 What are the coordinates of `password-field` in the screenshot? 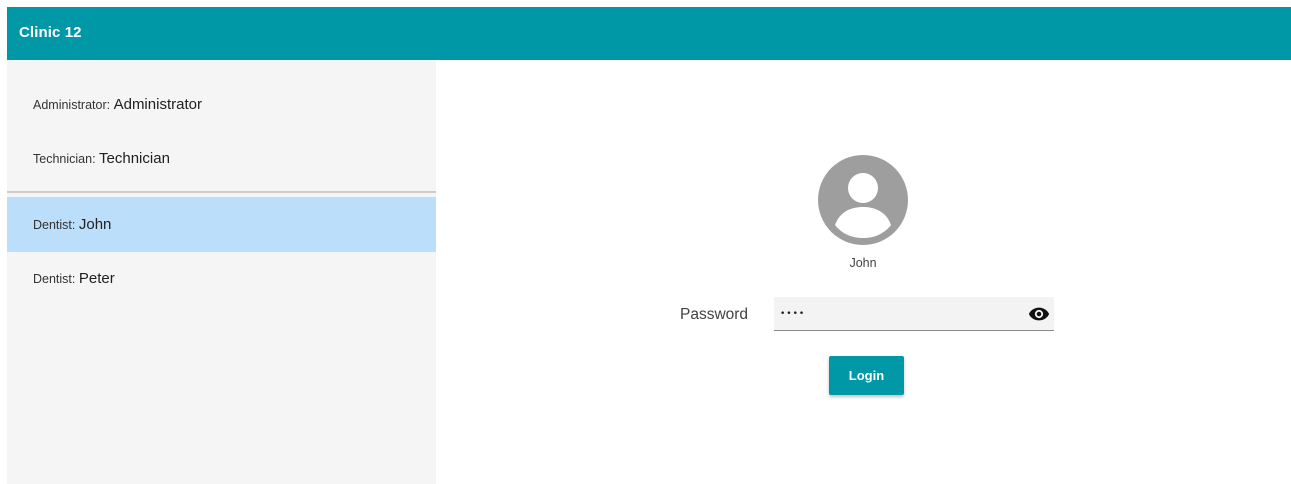 It's located at (914, 314).